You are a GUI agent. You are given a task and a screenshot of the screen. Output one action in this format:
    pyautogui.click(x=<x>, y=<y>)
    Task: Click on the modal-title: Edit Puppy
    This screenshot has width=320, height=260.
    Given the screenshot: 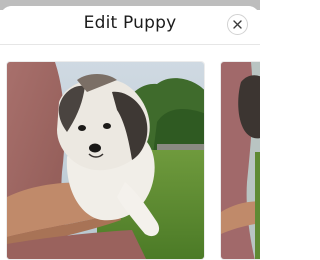 What is the action you would take?
    pyautogui.click(x=130, y=23)
    